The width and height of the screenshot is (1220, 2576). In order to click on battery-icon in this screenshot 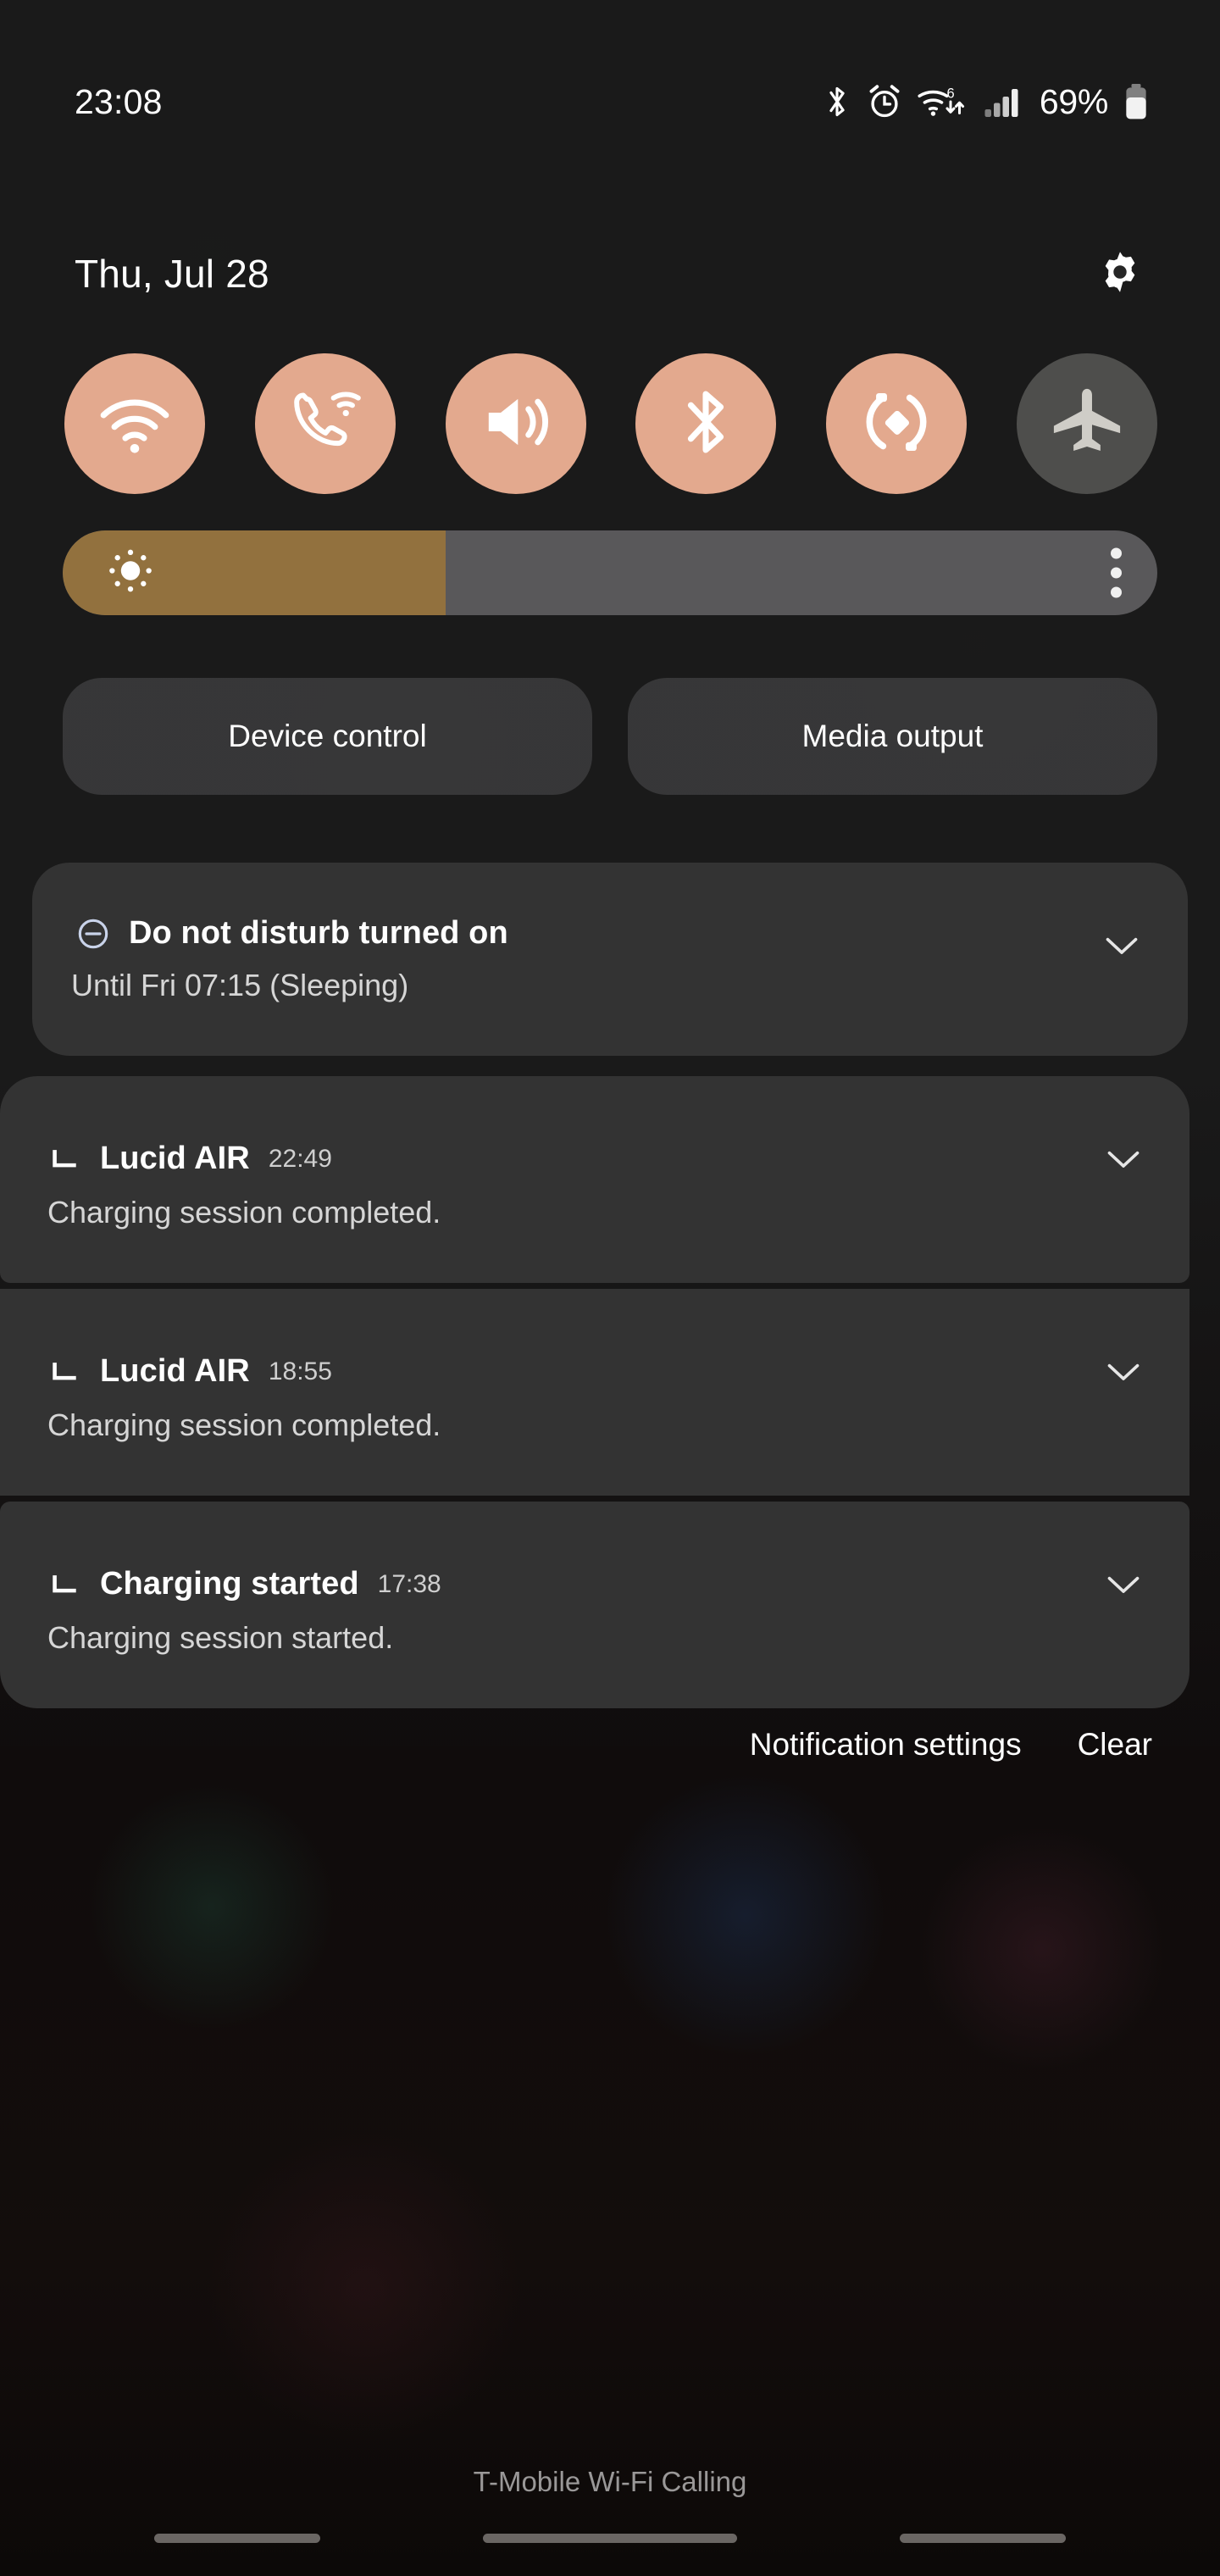, I will do `click(1136, 101)`.